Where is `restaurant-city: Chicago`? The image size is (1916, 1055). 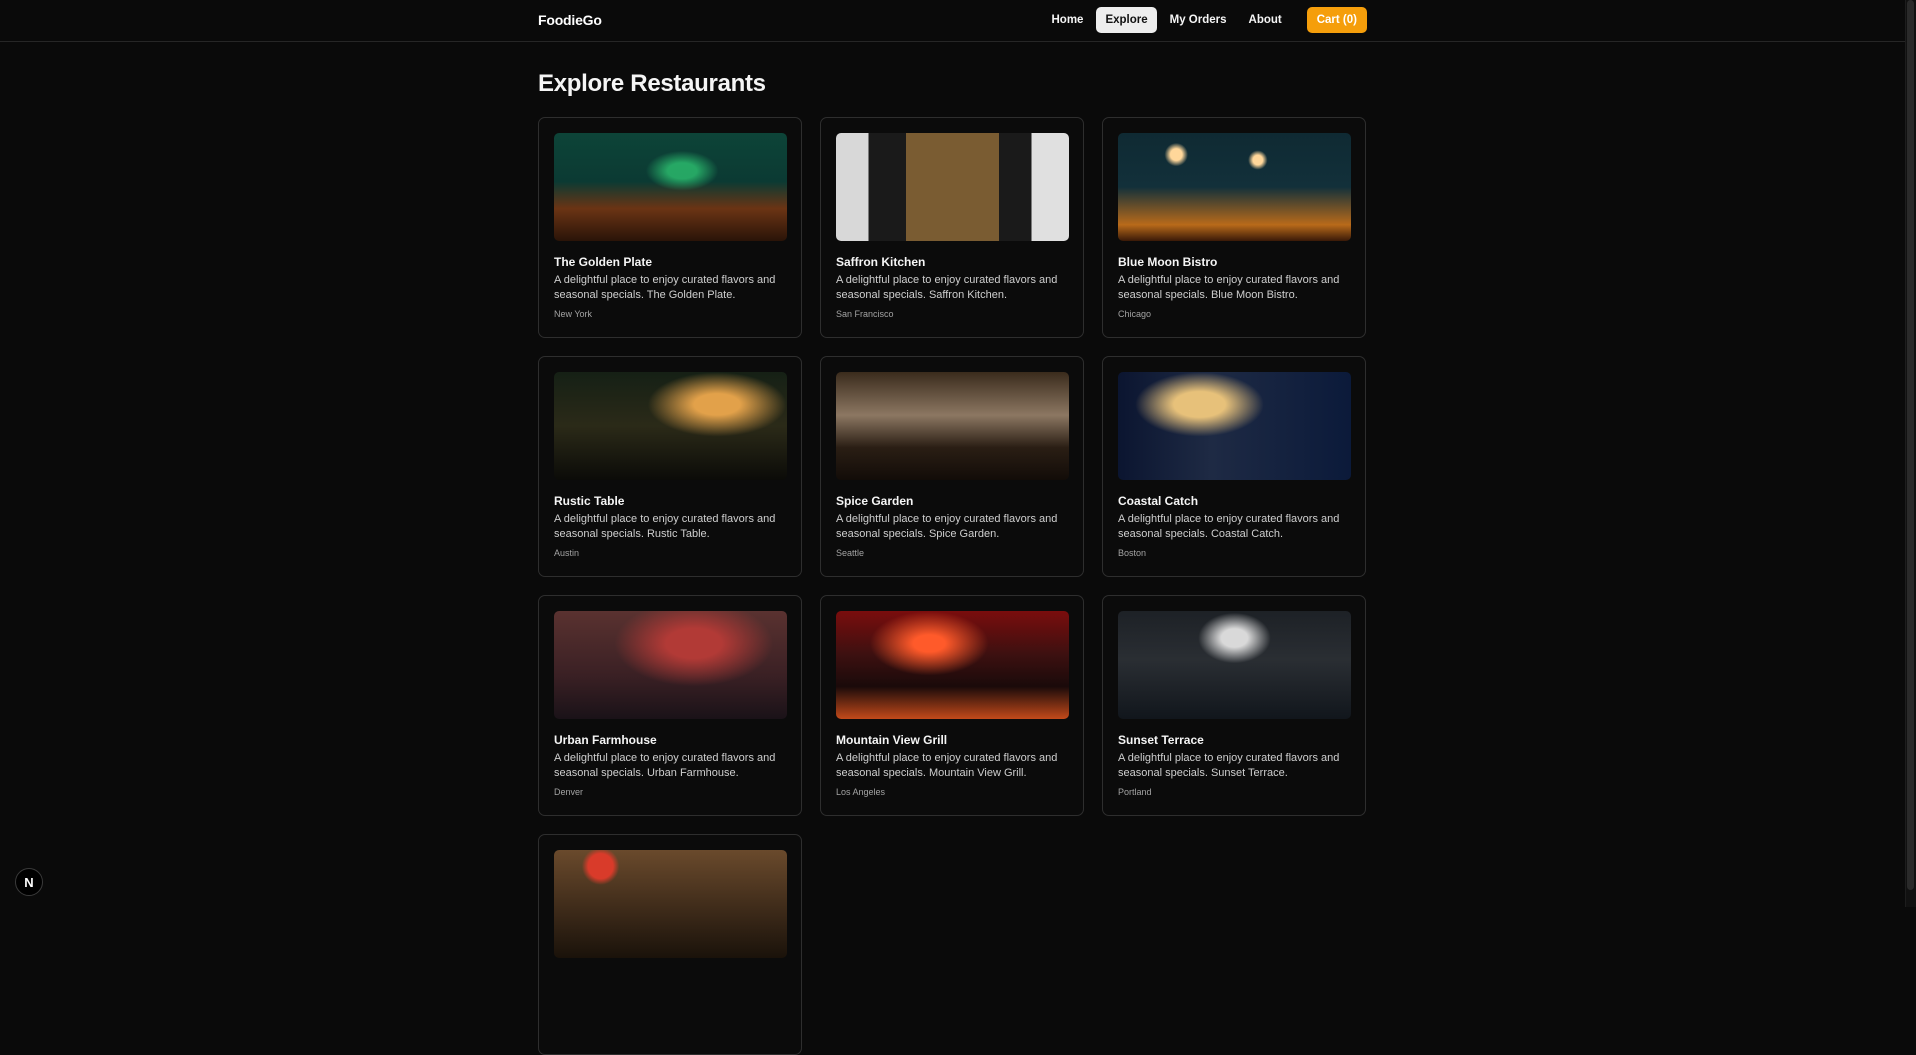 restaurant-city: Chicago is located at coordinates (1135, 314).